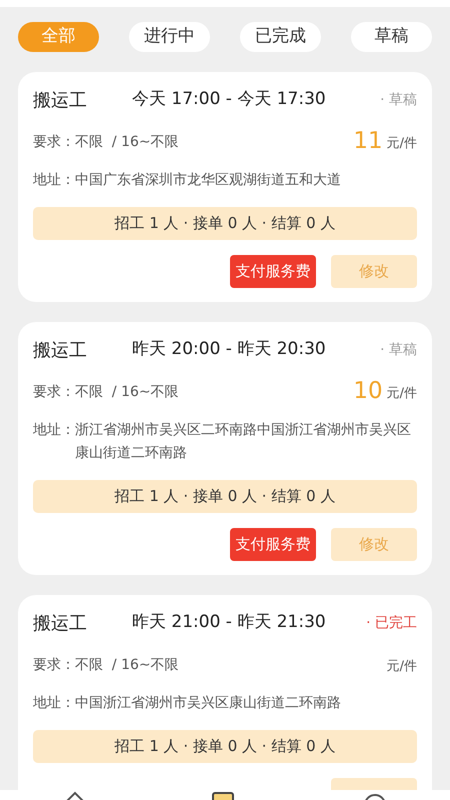 Image resolution: width=450 pixels, height=800 pixels. I want to click on address-text: 中国浙江省湖州市吴兴区康山街道二环南路, so click(208, 703).